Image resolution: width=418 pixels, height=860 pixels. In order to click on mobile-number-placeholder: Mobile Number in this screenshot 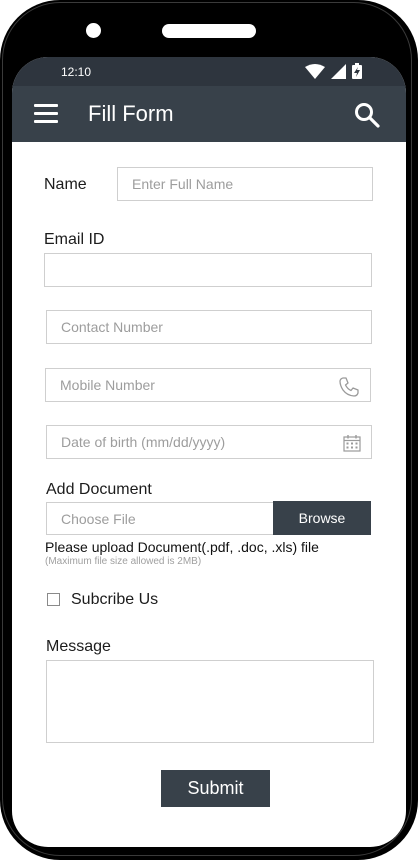, I will do `click(107, 385)`.